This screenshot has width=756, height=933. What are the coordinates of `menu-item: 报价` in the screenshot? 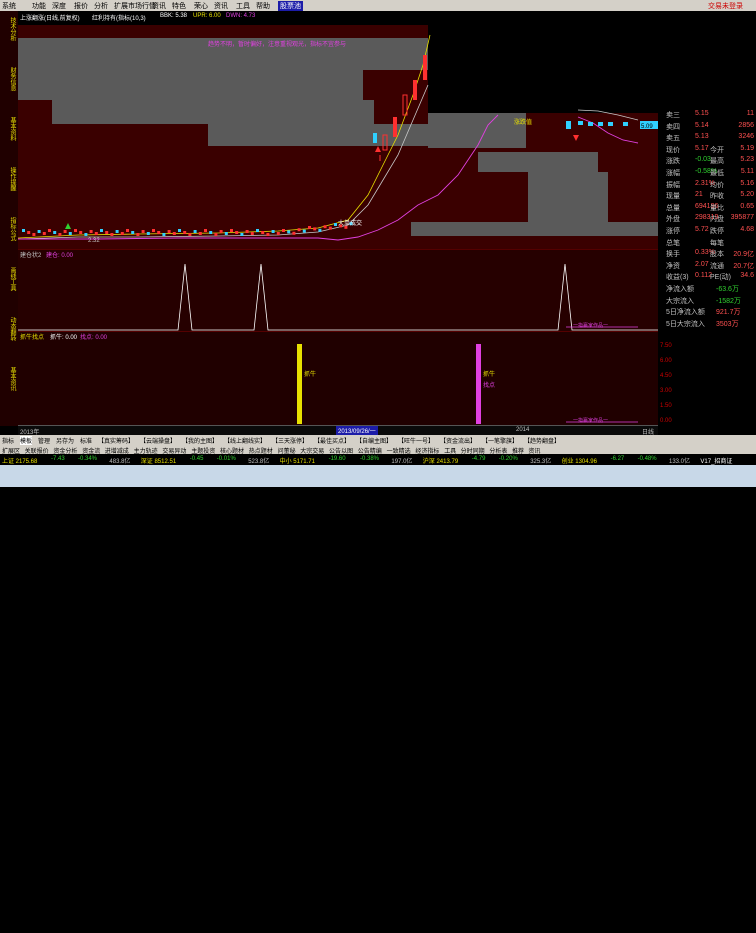 It's located at (81, 6).